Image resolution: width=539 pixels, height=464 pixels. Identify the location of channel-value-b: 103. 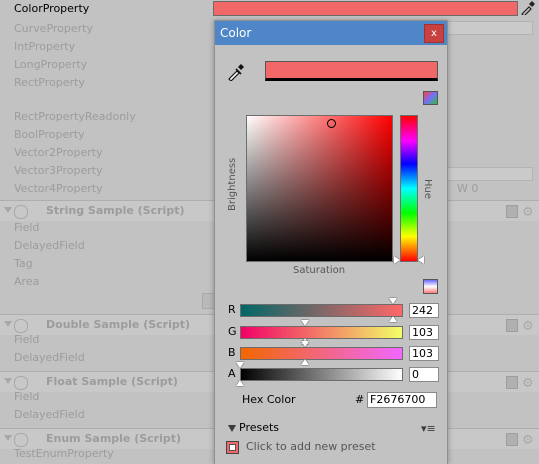
(424, 353).